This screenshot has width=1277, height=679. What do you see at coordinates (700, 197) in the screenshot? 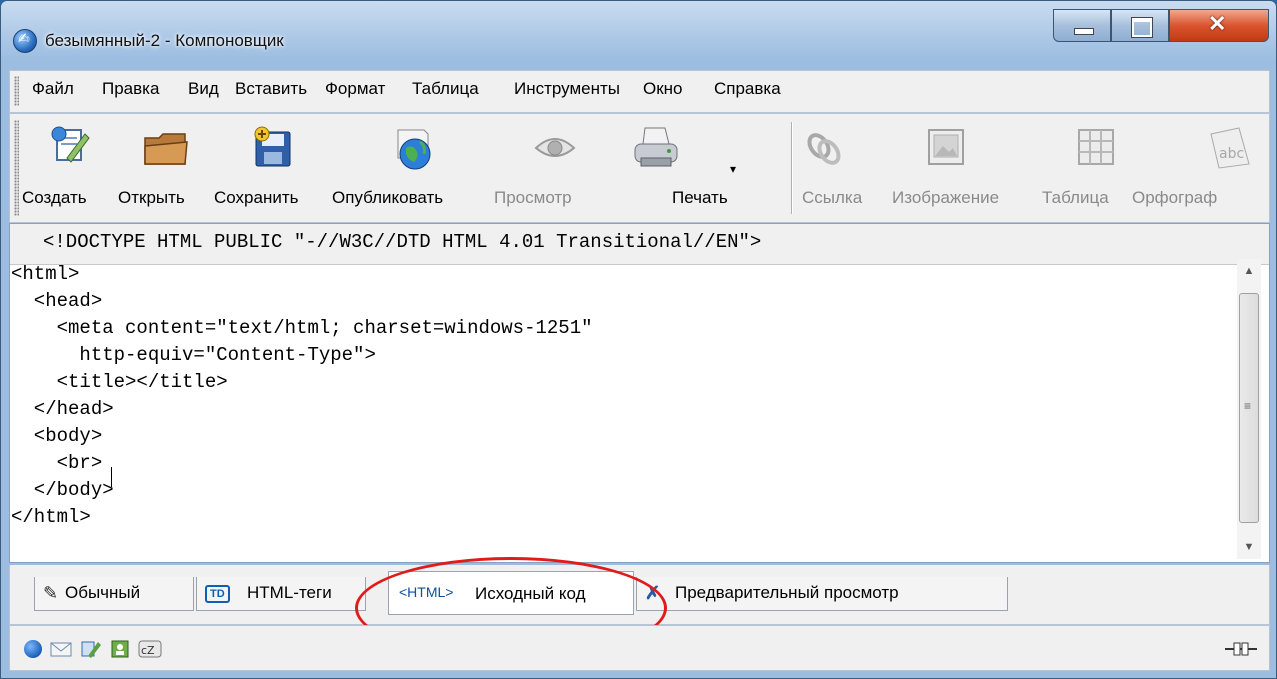
I see `print-label: Печать` at bounding box center [700, 197].